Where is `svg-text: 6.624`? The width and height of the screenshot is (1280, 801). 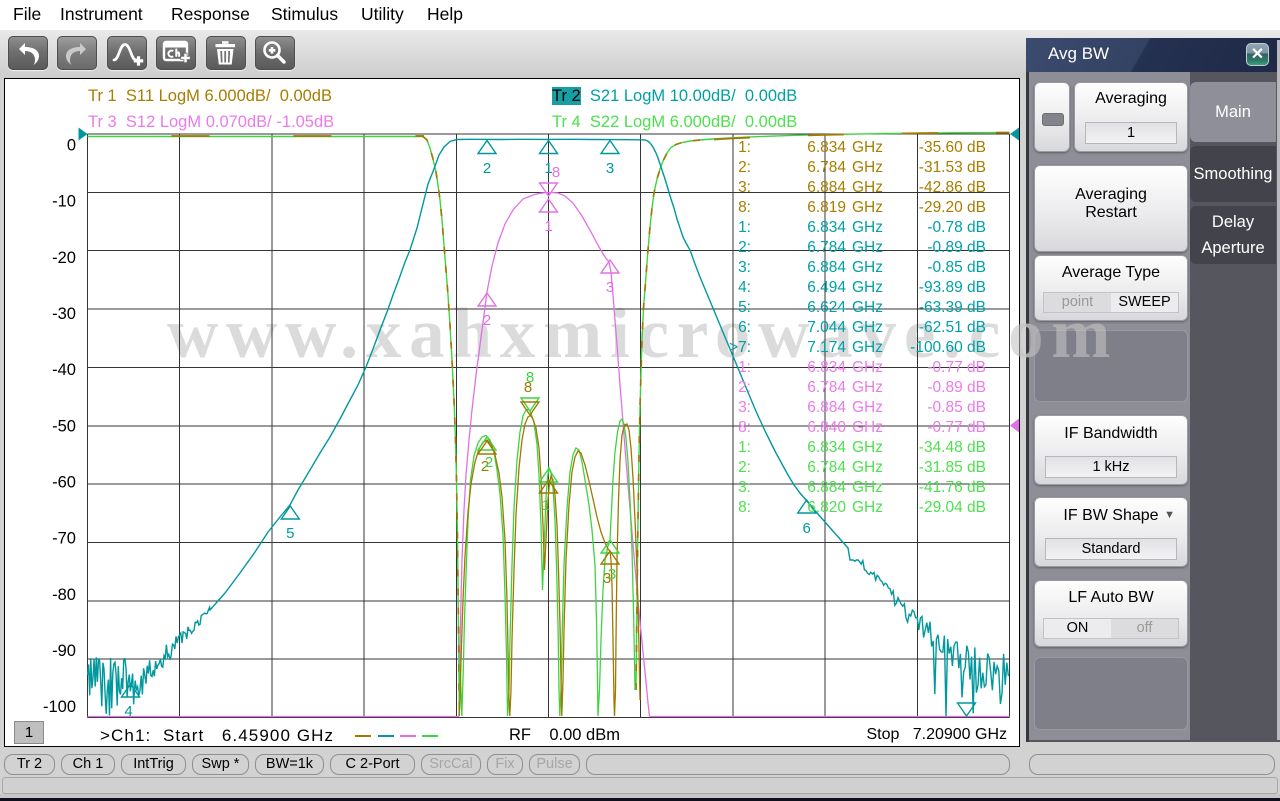
svg-text: 6.624 is located at coordinates (826, 307).